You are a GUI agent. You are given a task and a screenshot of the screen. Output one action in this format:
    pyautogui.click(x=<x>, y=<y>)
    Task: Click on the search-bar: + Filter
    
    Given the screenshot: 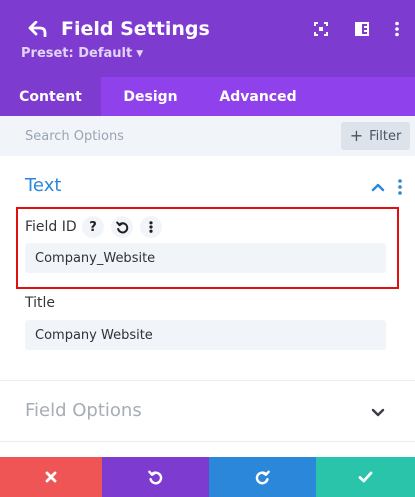 What is the action you would take?
    pyautogui.click(x=207, y=136)
    